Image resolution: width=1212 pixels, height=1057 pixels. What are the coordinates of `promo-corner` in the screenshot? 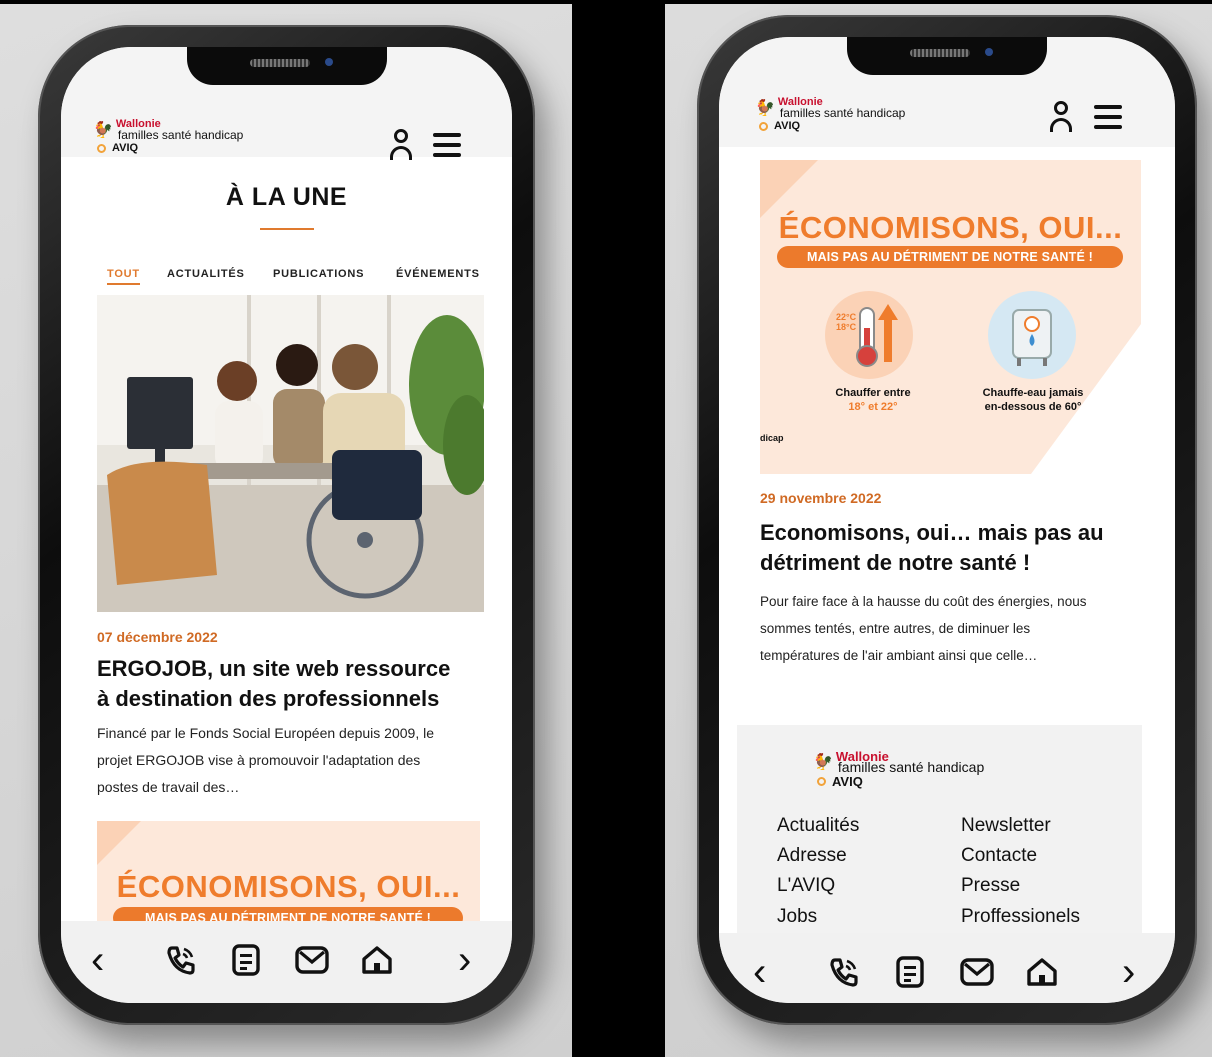 It's located at (119, 843).